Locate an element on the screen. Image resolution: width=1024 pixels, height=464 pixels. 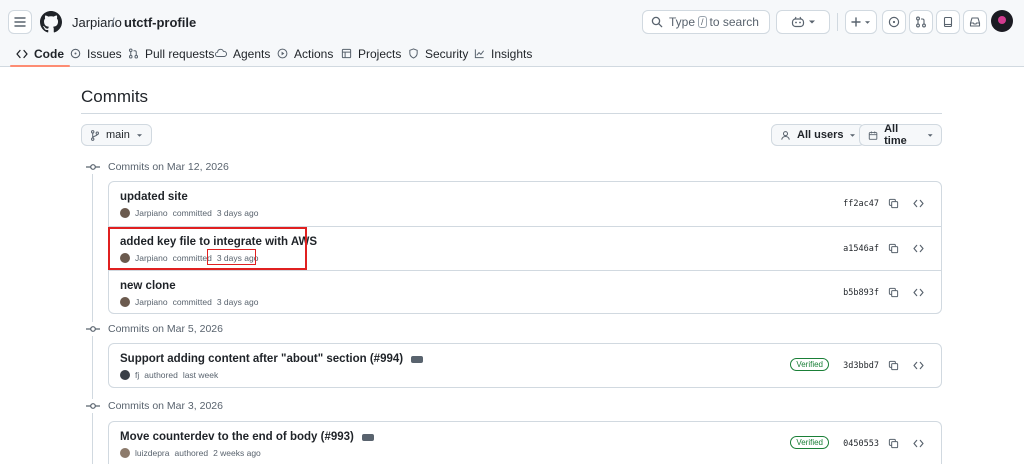
tab-label: Actions is located at coordinates (314, 53).